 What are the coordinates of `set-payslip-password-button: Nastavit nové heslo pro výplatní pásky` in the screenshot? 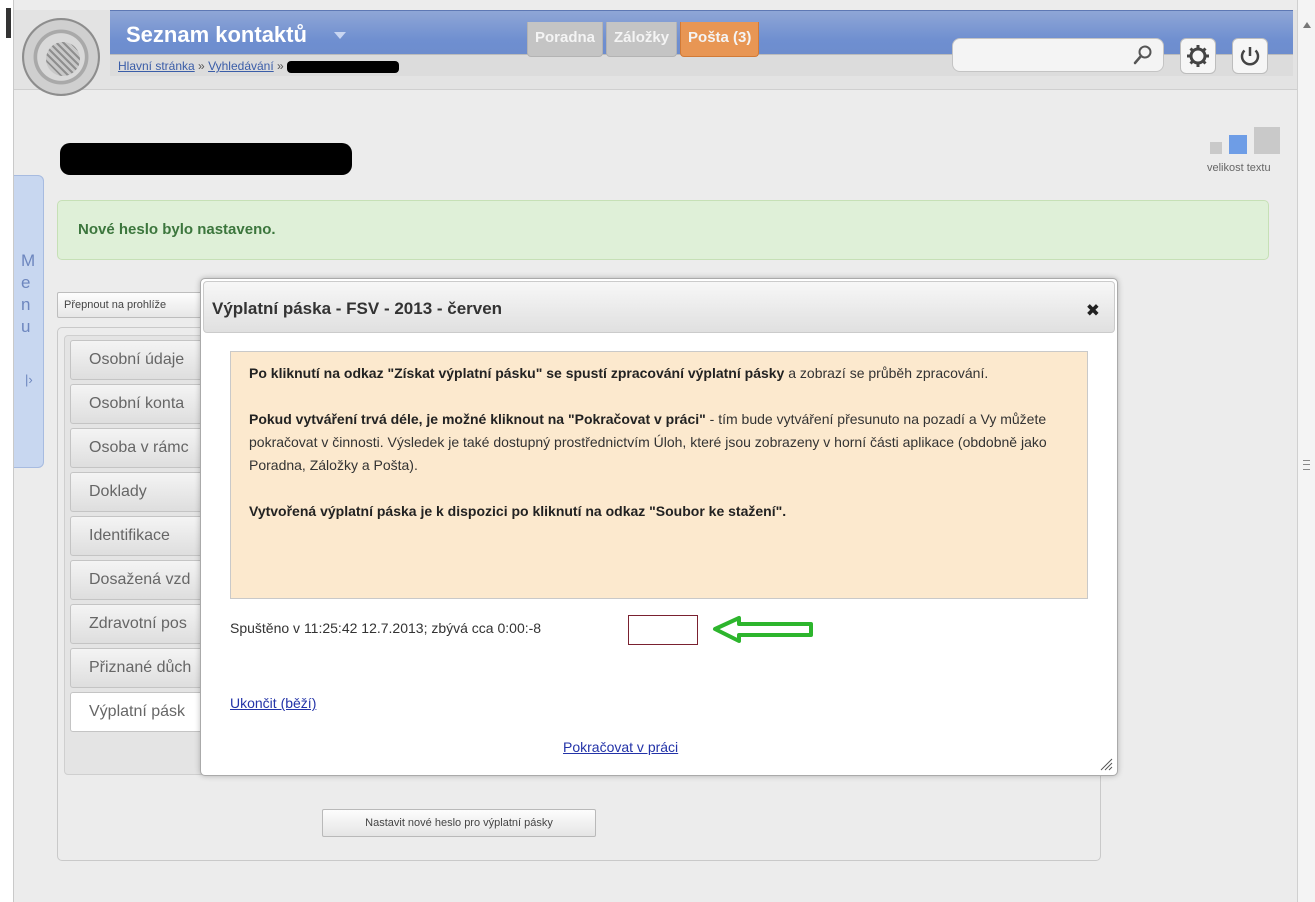 It's located at (459, 823).